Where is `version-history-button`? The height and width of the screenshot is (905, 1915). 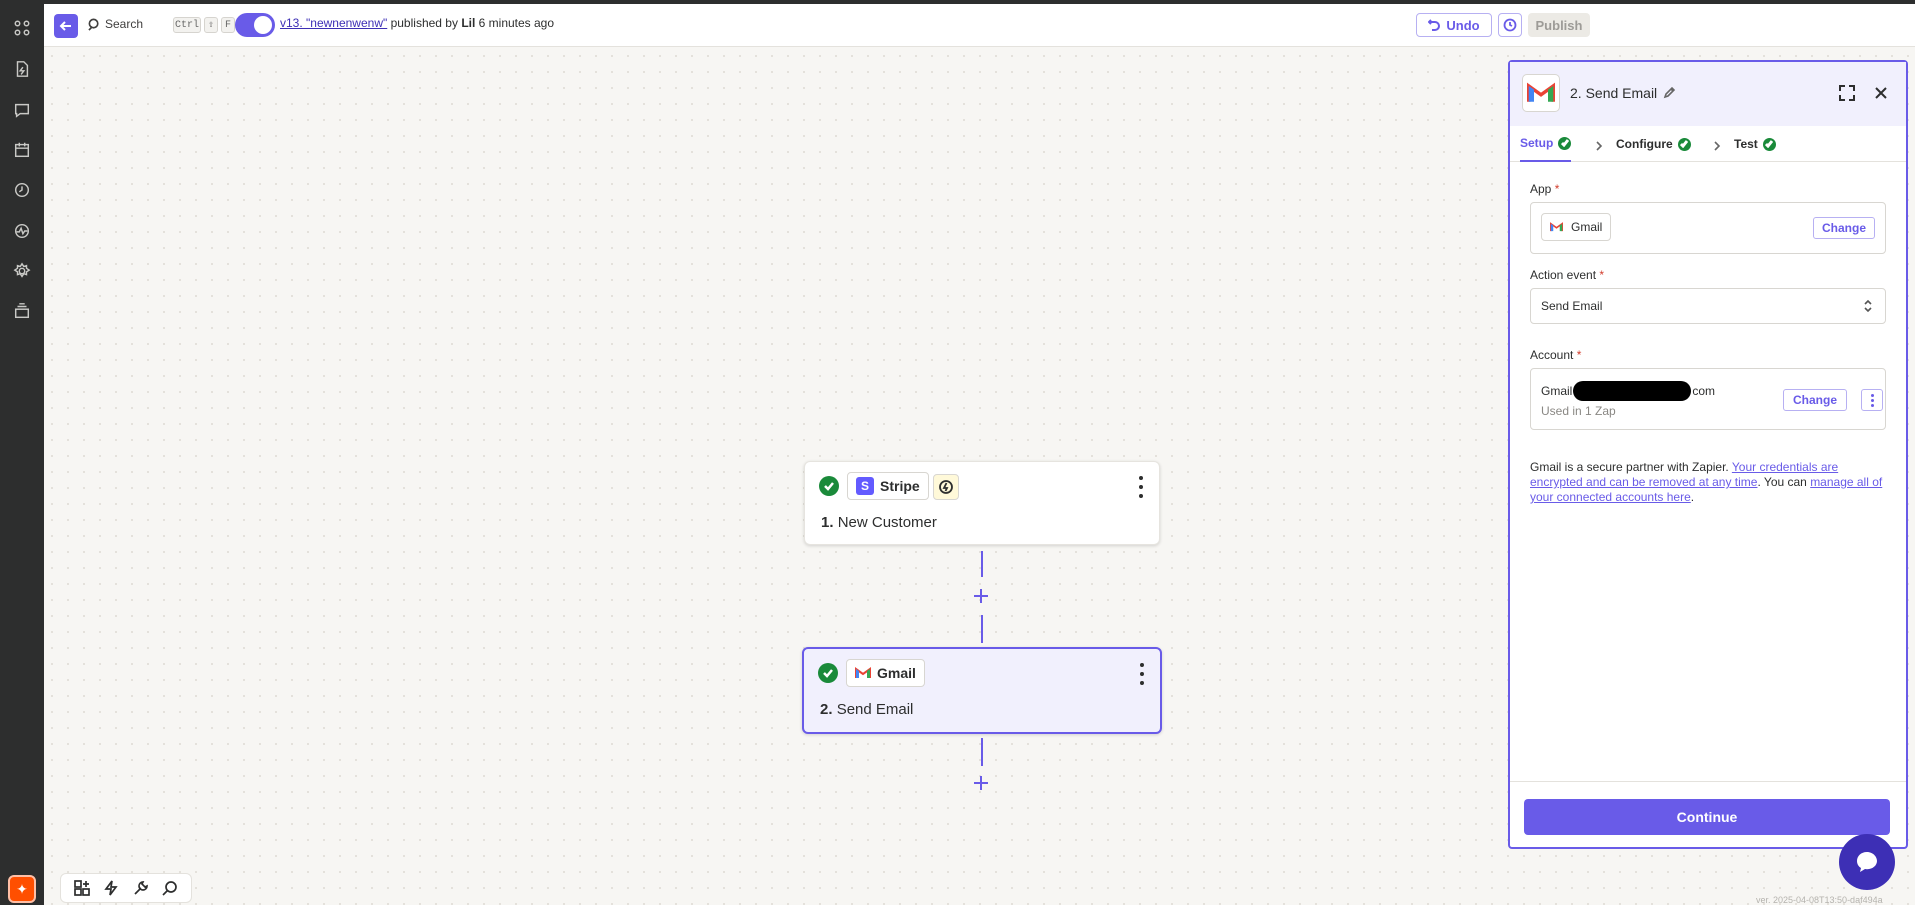 version-history-button is located at coordinates (1510, 25).